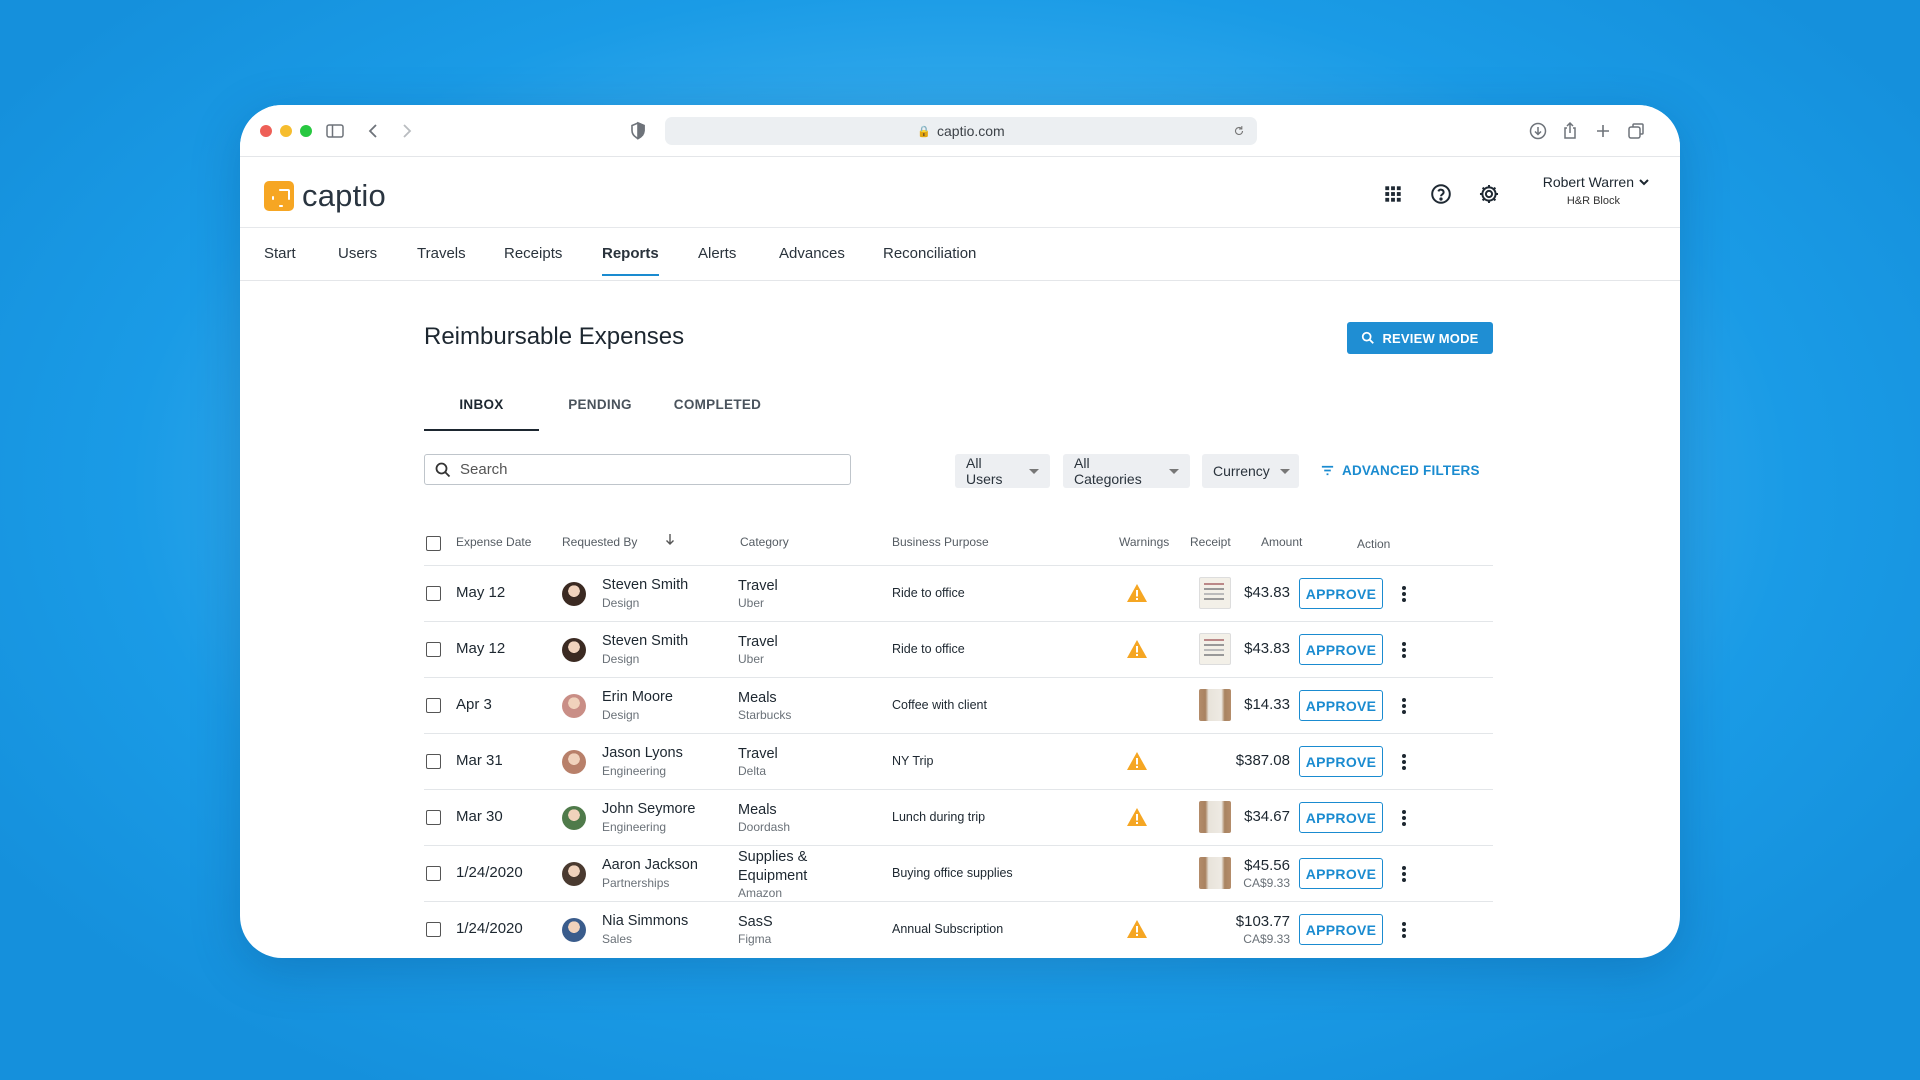 The height and width of the screenshot is (1080, 1920). I want to click on expense-amount: $14.33, so click(1267, 704).